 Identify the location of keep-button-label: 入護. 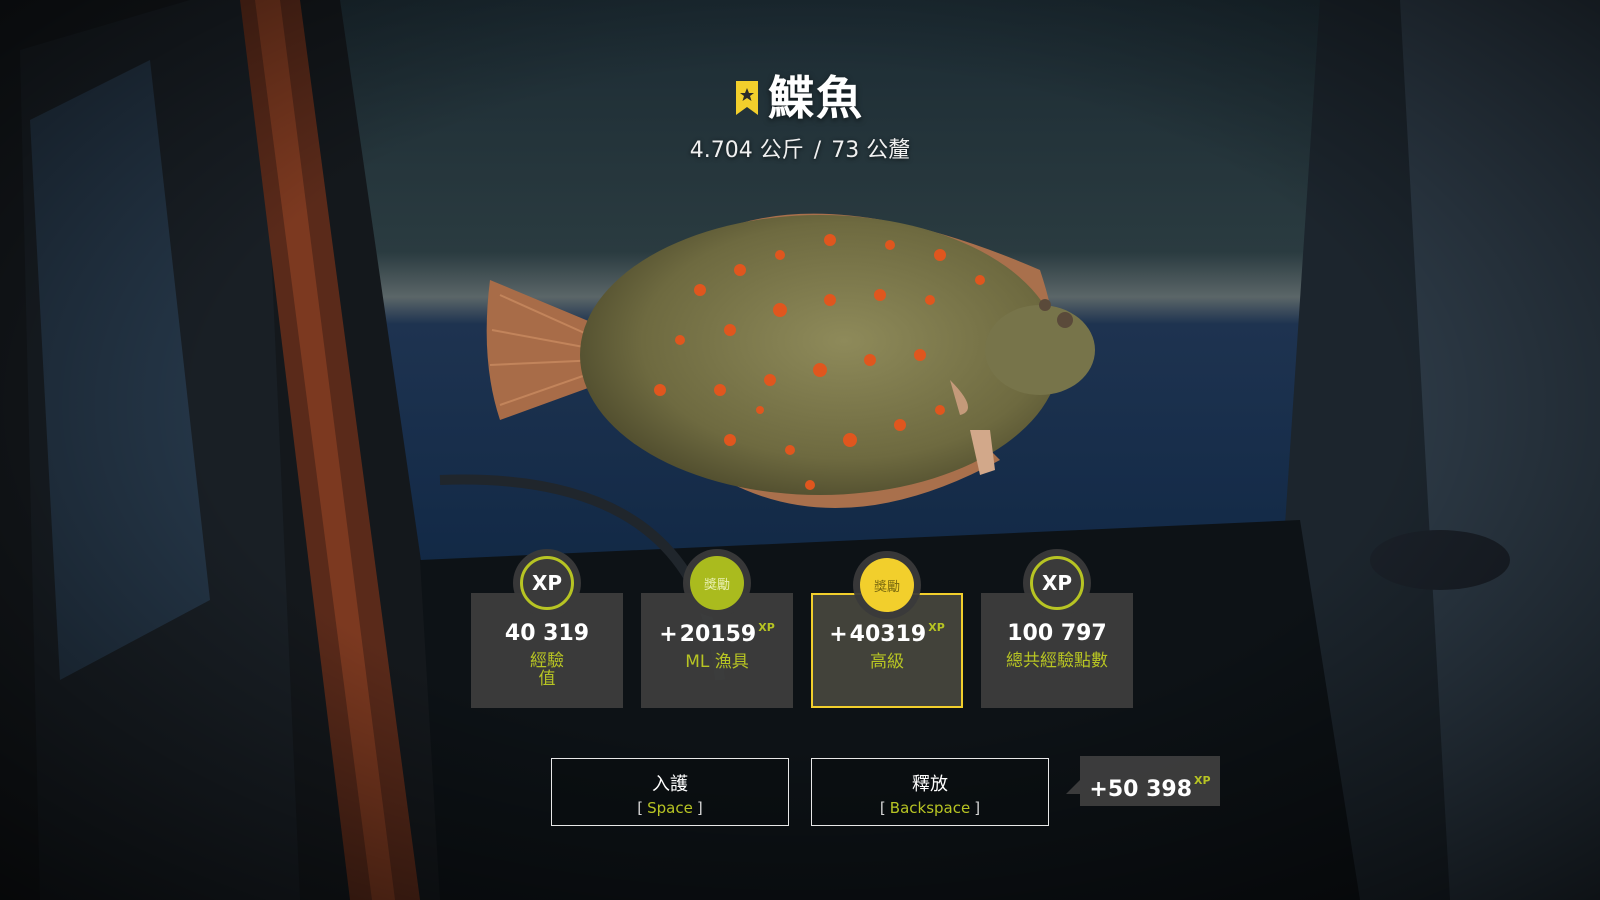
(670, 784).